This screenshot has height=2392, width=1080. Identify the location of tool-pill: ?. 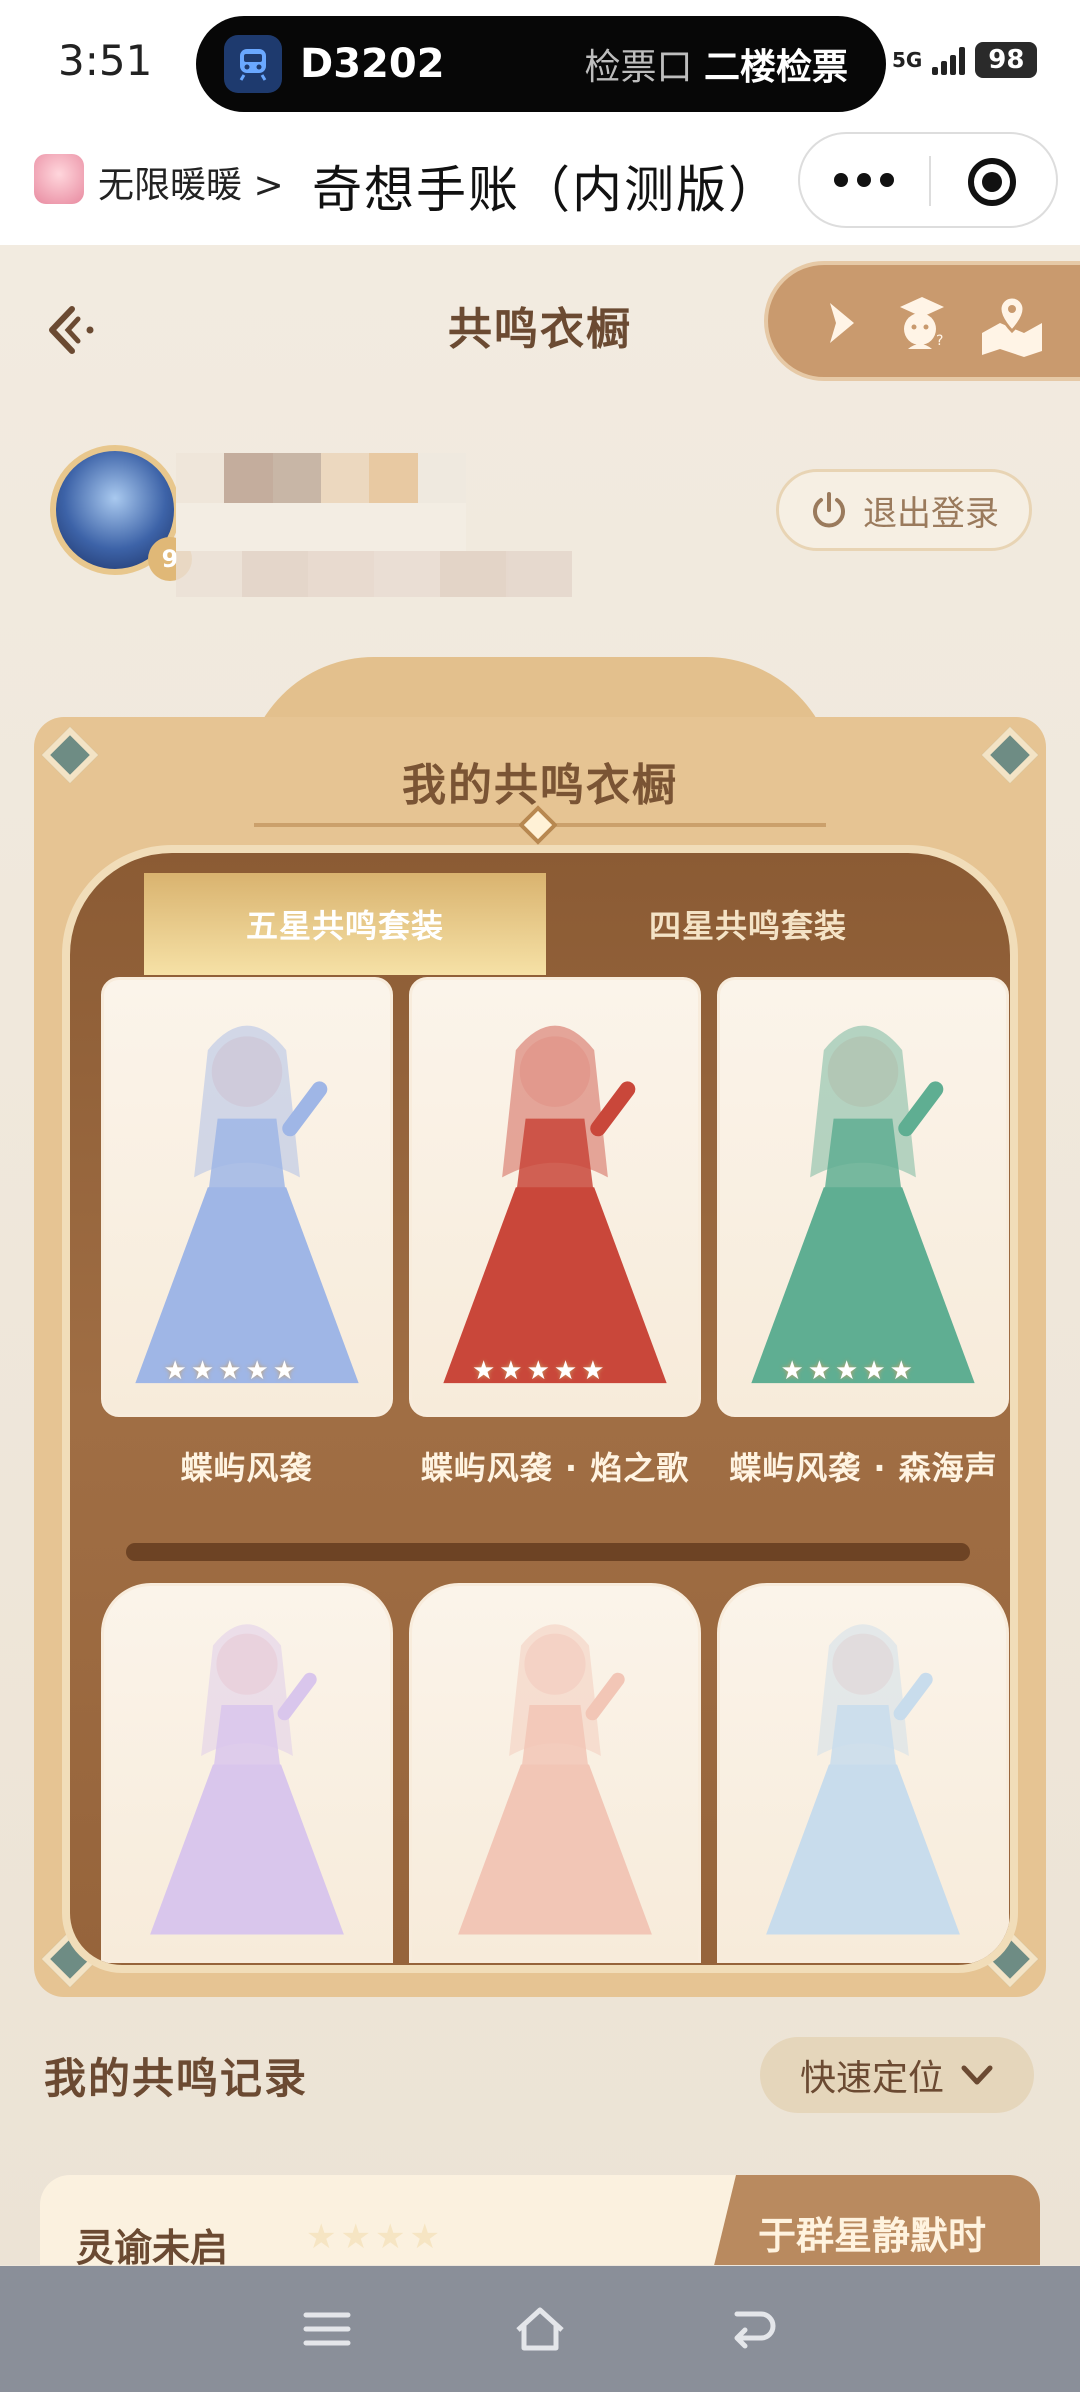
(922, 321).